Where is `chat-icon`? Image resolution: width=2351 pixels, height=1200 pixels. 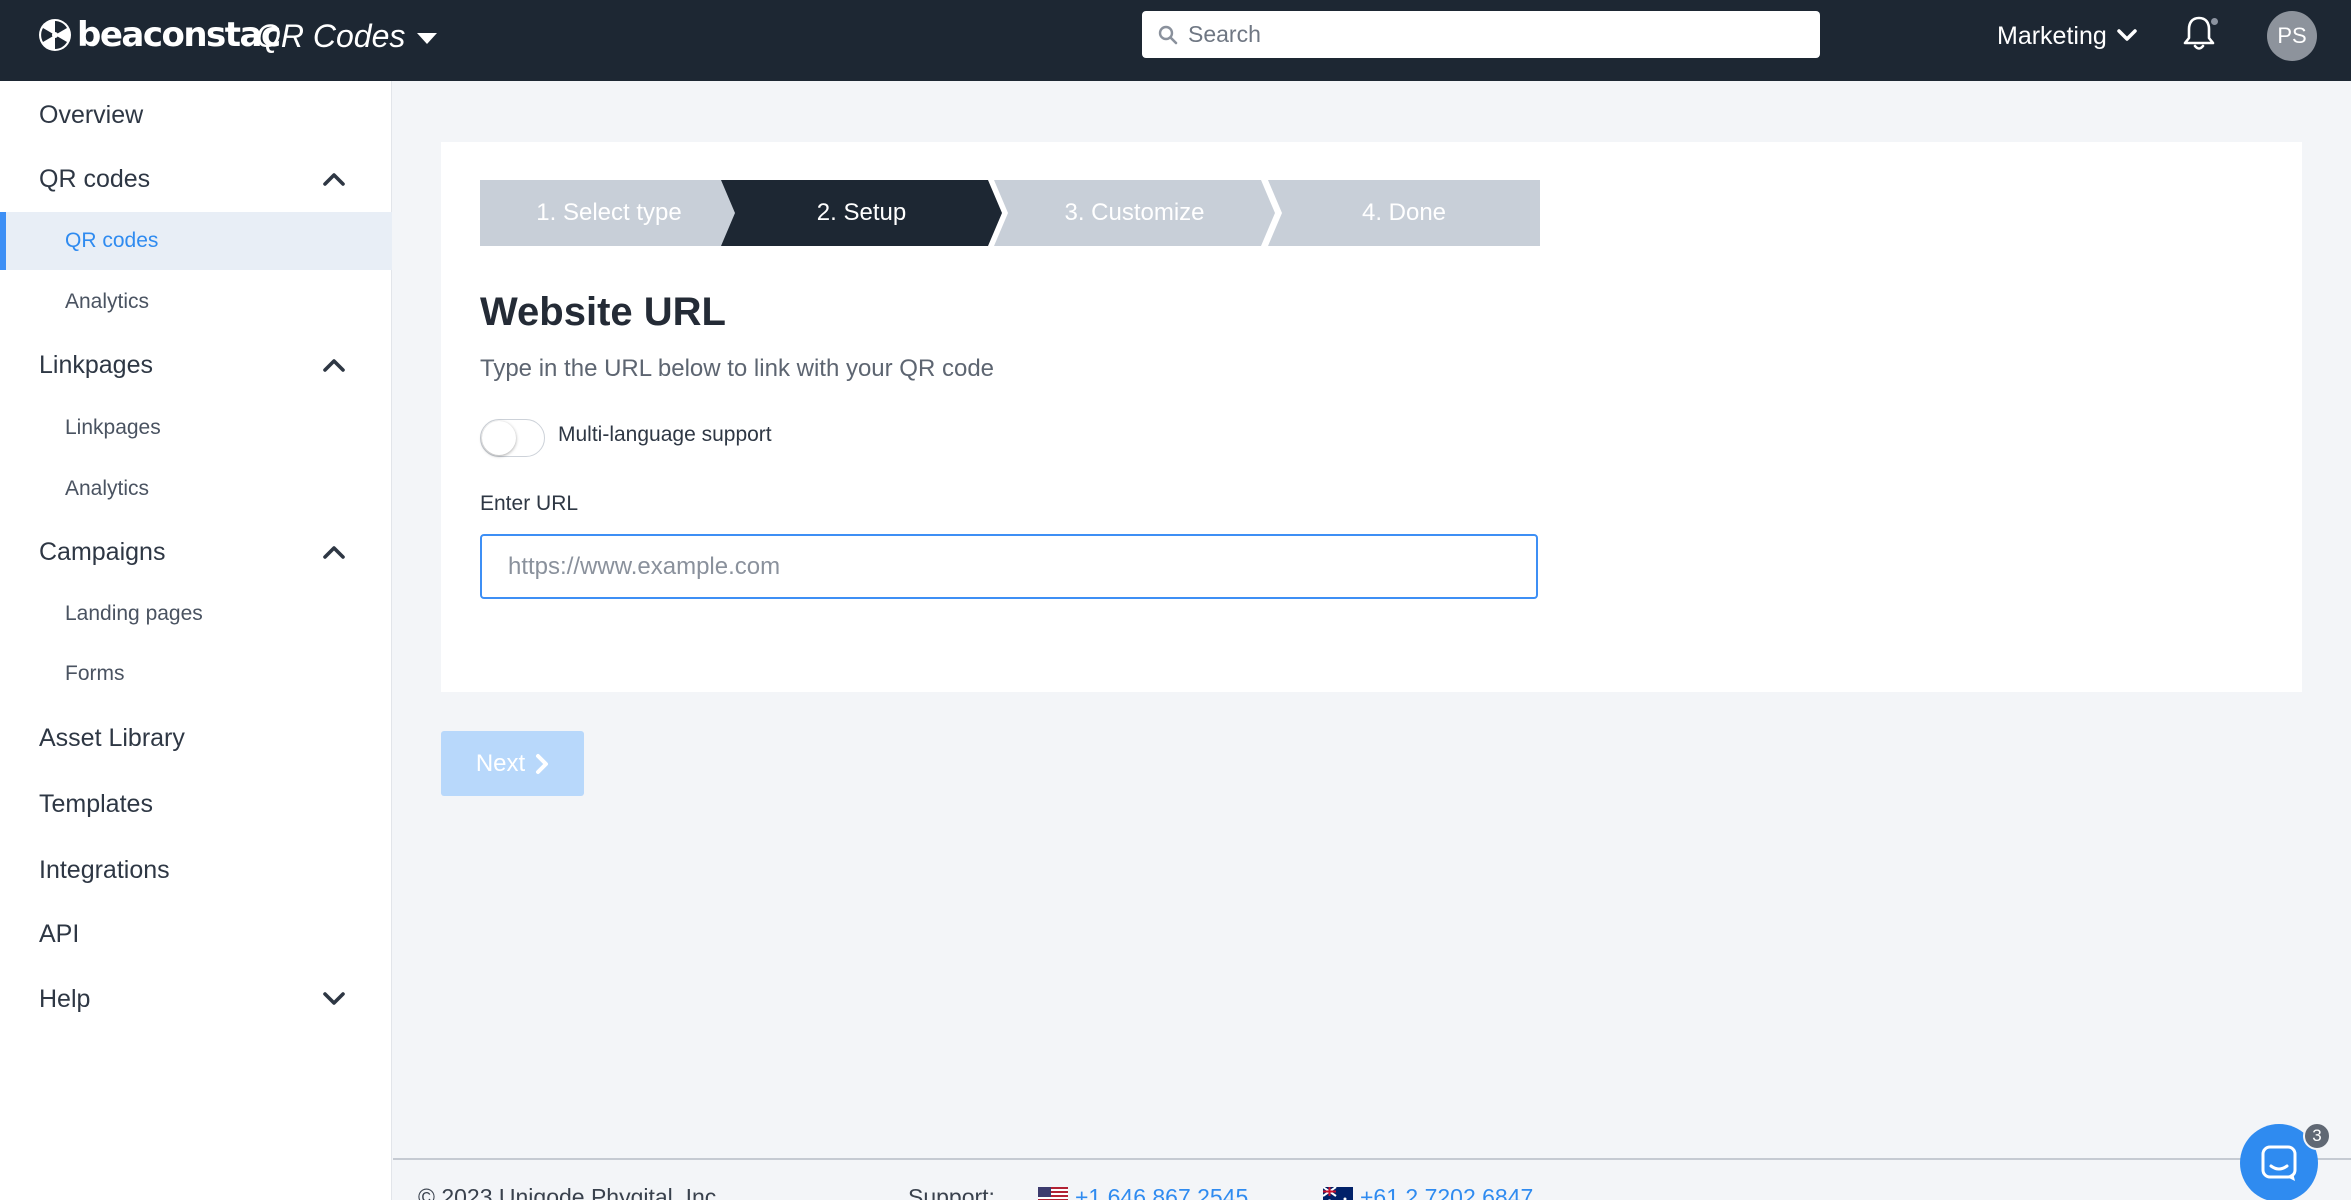
chat-icon is located at coordinates (2279, 1163).